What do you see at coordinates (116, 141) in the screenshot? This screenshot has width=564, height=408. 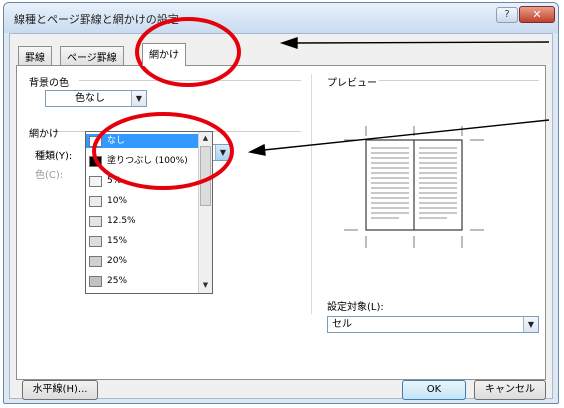 I see `list-item-label: なし` at bounding box center [116, 141].